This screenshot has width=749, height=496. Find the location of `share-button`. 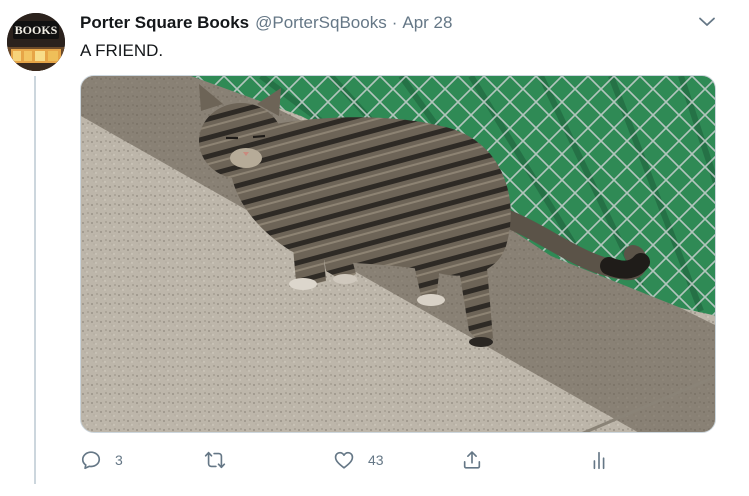

share-button is located at coordinates (472, 460).